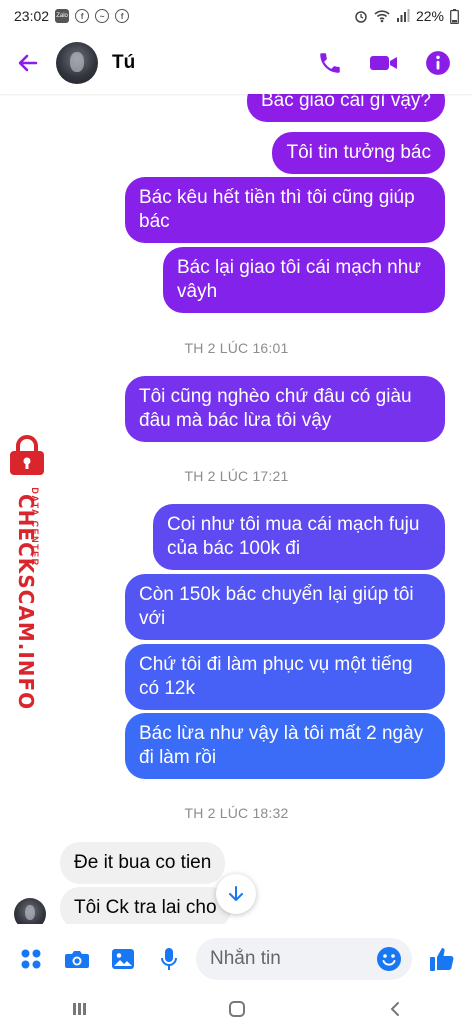  I want to click on conversation-info-button, so click(438, 63).